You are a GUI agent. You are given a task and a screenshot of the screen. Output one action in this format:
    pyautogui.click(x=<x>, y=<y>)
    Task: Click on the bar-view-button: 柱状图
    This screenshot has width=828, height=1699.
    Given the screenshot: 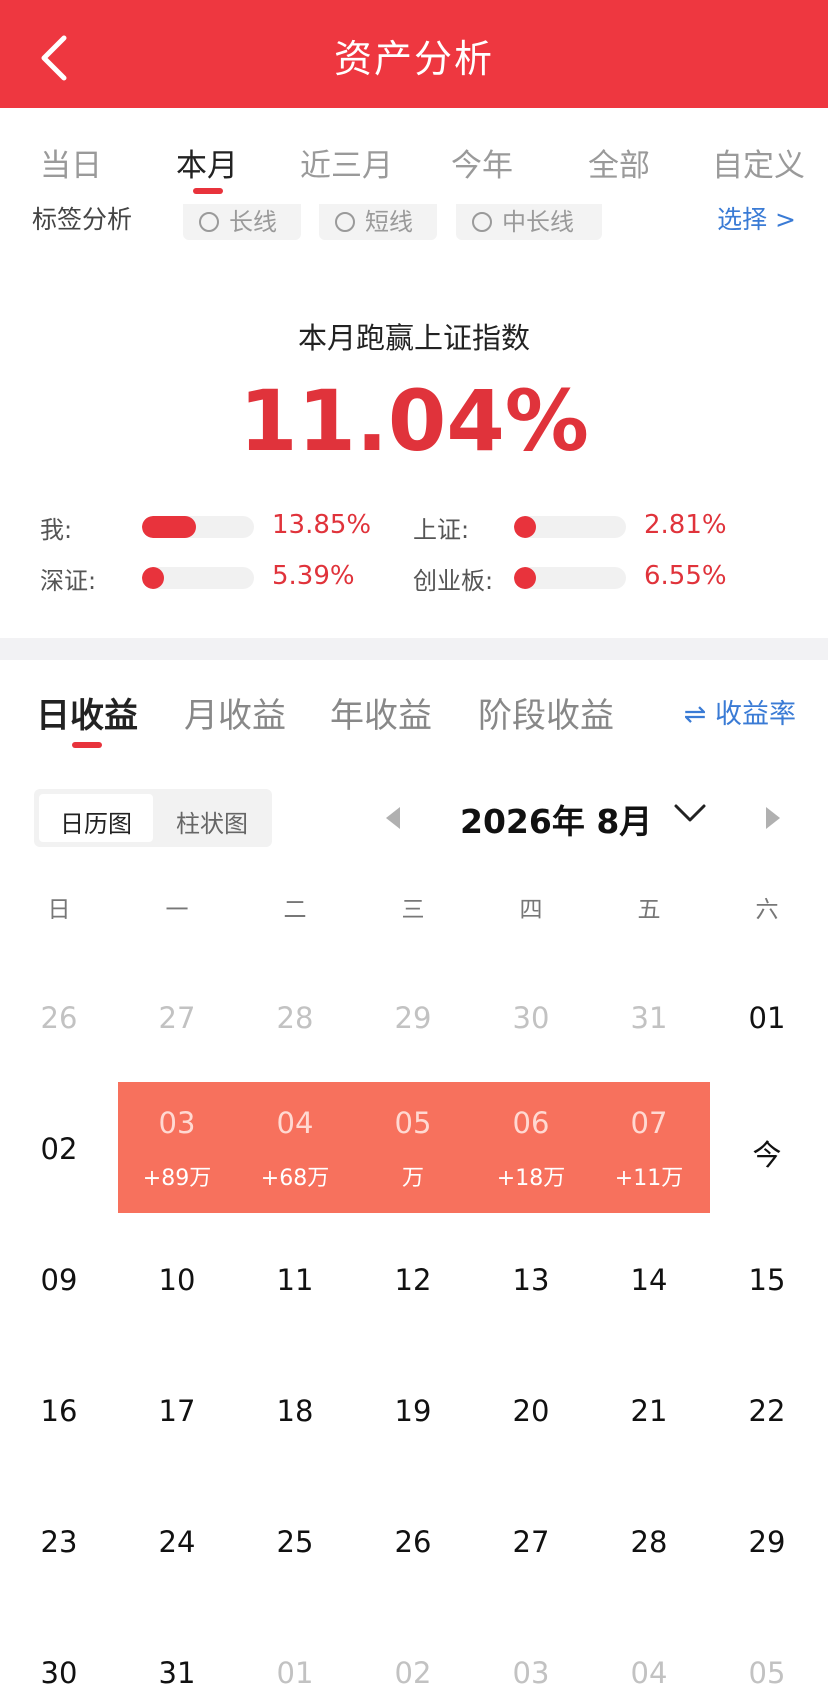 What is the action you would take?
    pyautogui.click(x=212, y=818)
    